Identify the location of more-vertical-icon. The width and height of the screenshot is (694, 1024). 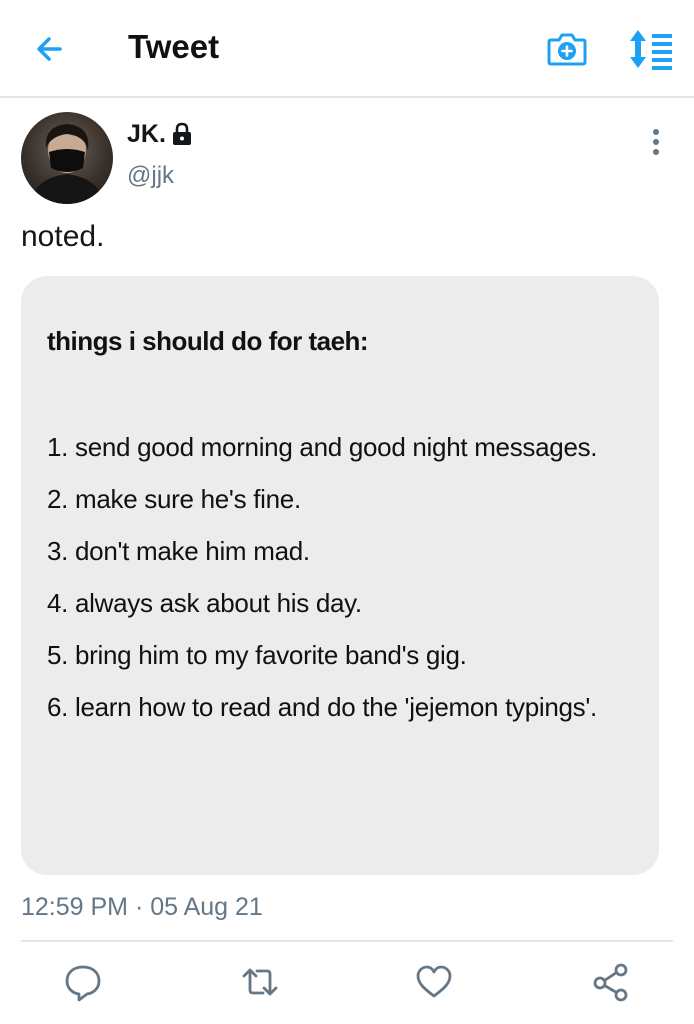
(656, 142).